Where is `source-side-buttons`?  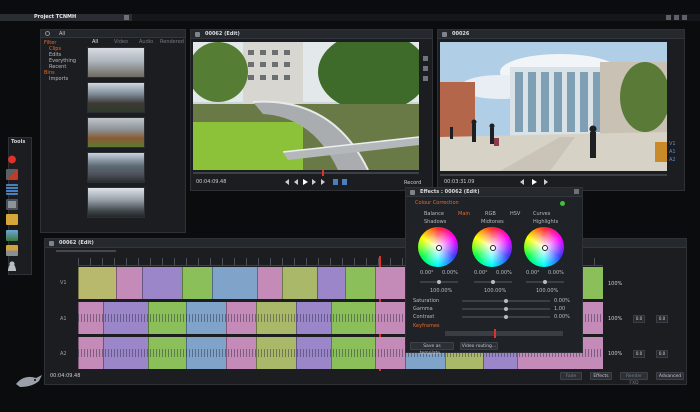 source-side-buttons is located at coordinates (426, 106).